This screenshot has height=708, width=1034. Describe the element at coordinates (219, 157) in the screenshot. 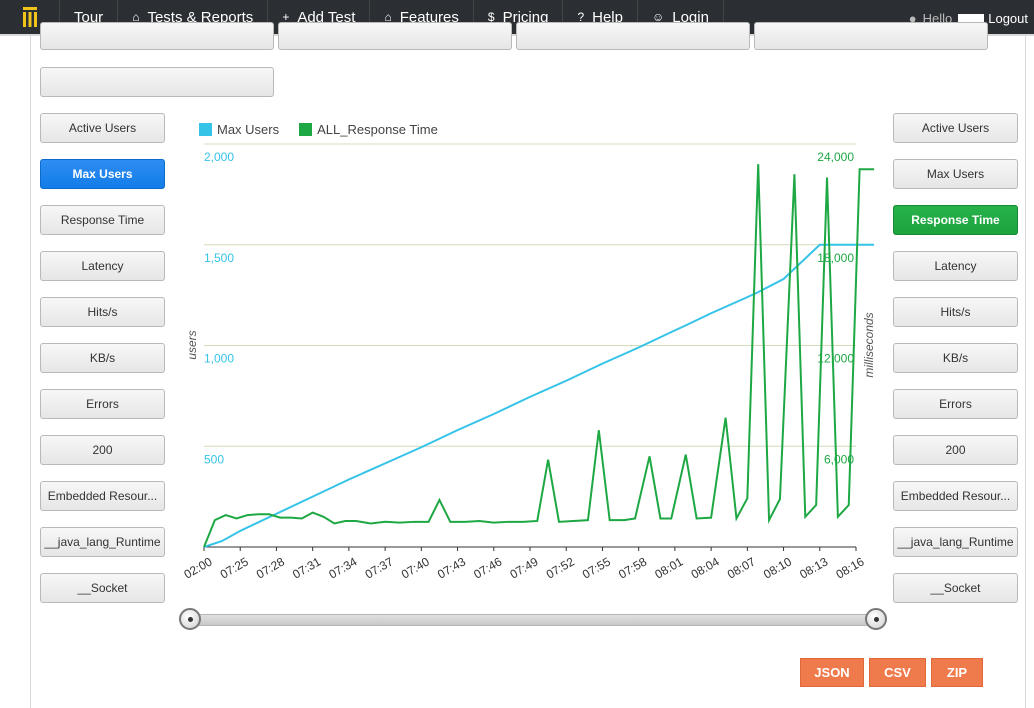

I see `y-left-tick-label: 2,000` at that location.